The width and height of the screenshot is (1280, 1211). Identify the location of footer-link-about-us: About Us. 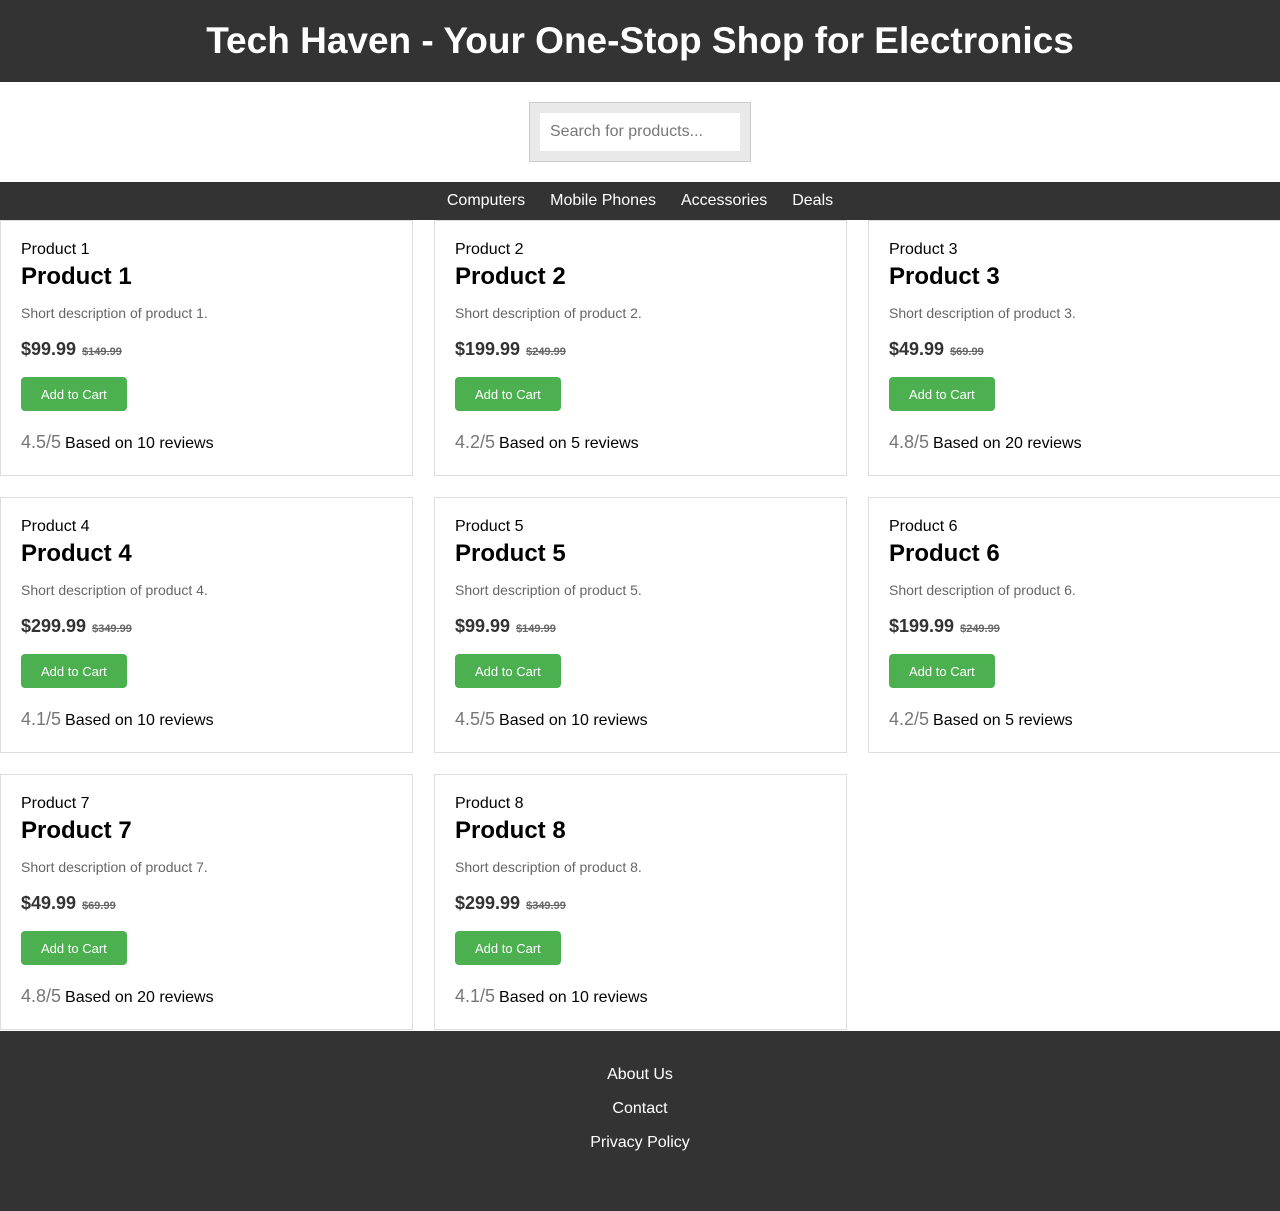
(640, 1075).